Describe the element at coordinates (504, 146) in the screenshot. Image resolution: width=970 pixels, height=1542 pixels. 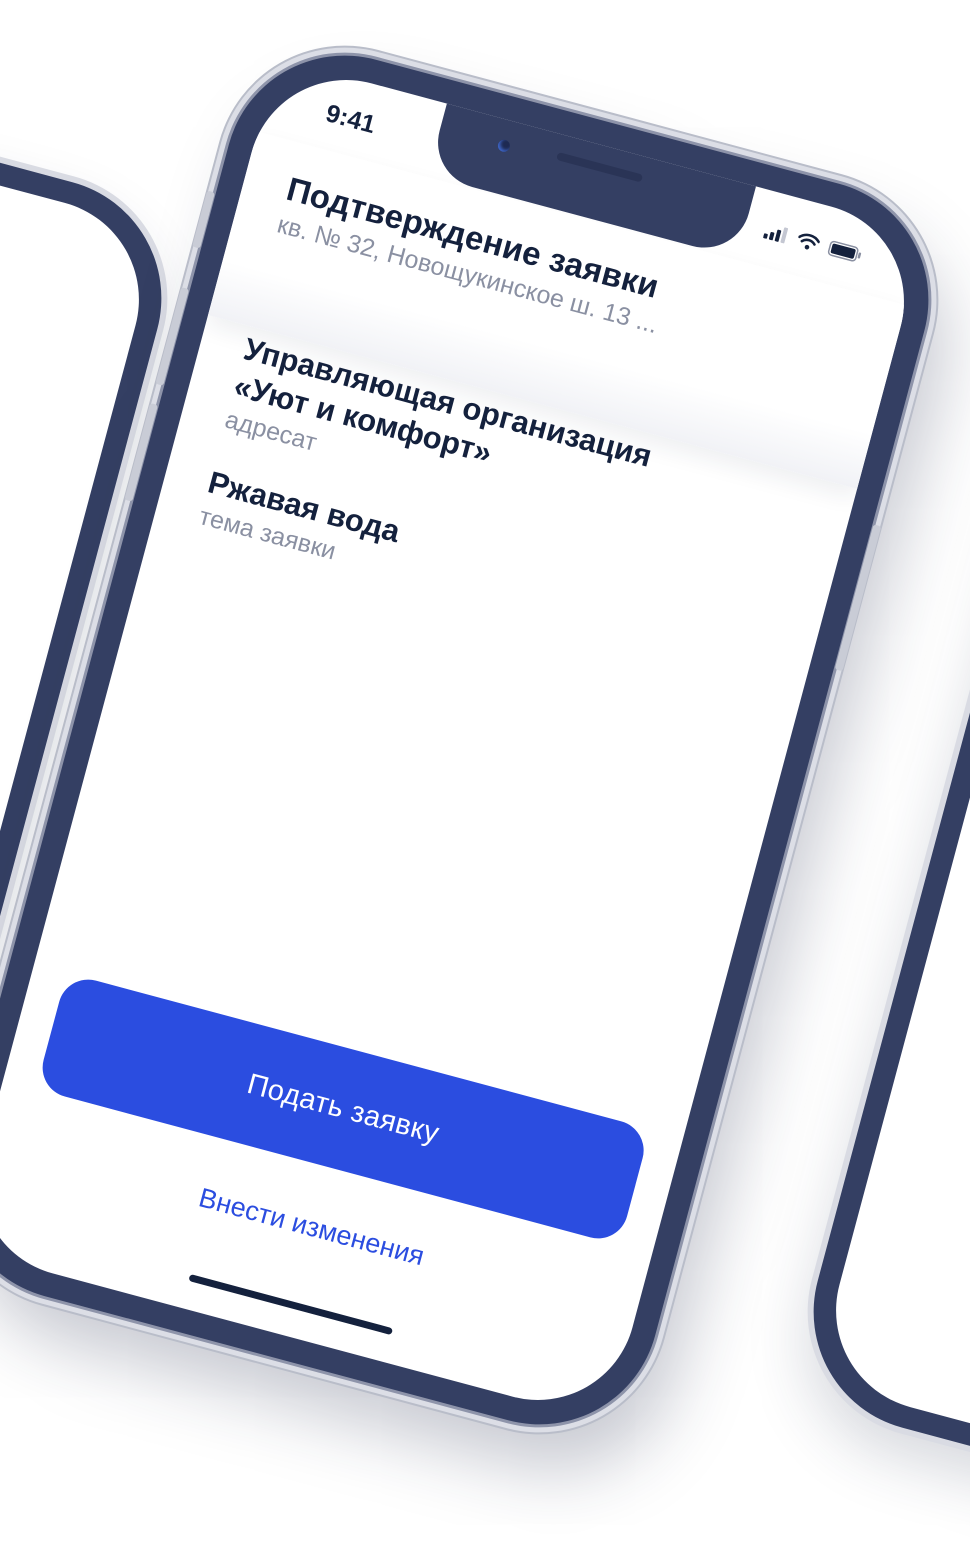
I see `camera-icon` at that location.